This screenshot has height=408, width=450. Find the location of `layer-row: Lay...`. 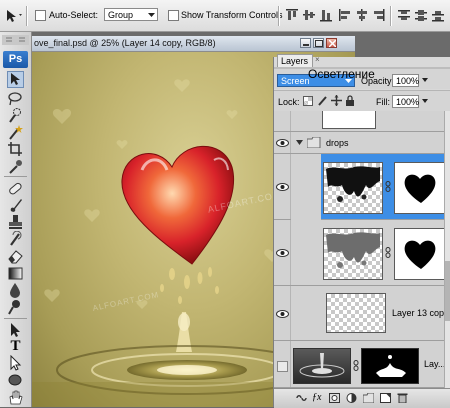

layer-row: Lay... is located at coordinates (359, 364).